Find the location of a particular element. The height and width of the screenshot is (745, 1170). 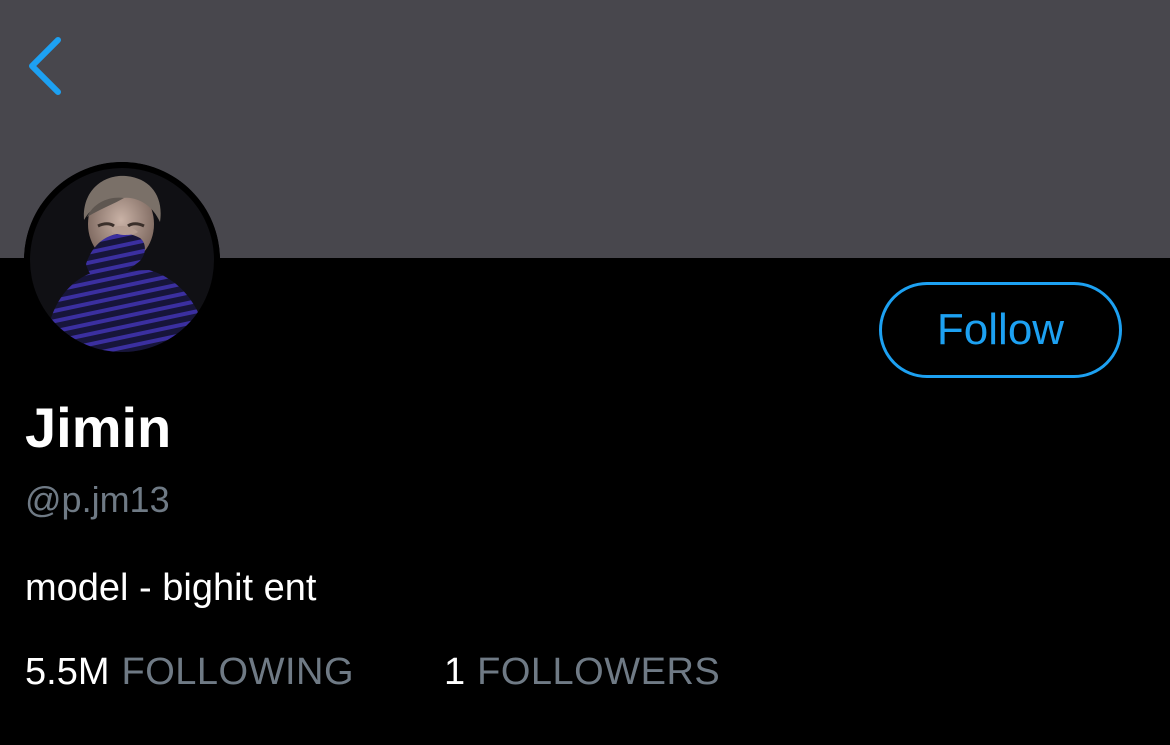

following-stat: 5.5M FOLLOWING is located at coordinates (189, 672).